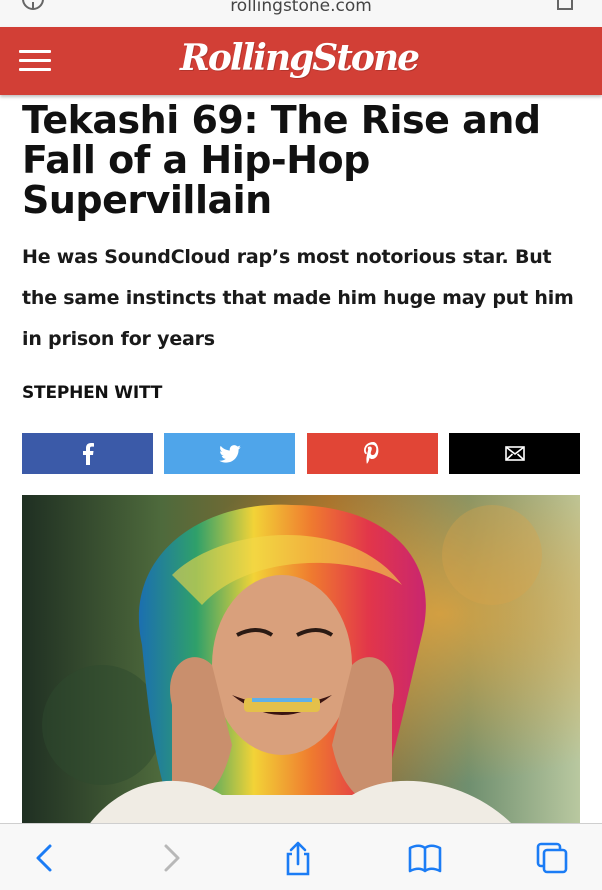 The width and height of the screenshot is (602, 890). I want to click on browser-url-bar: rollingstone.com, so click(301, 14).